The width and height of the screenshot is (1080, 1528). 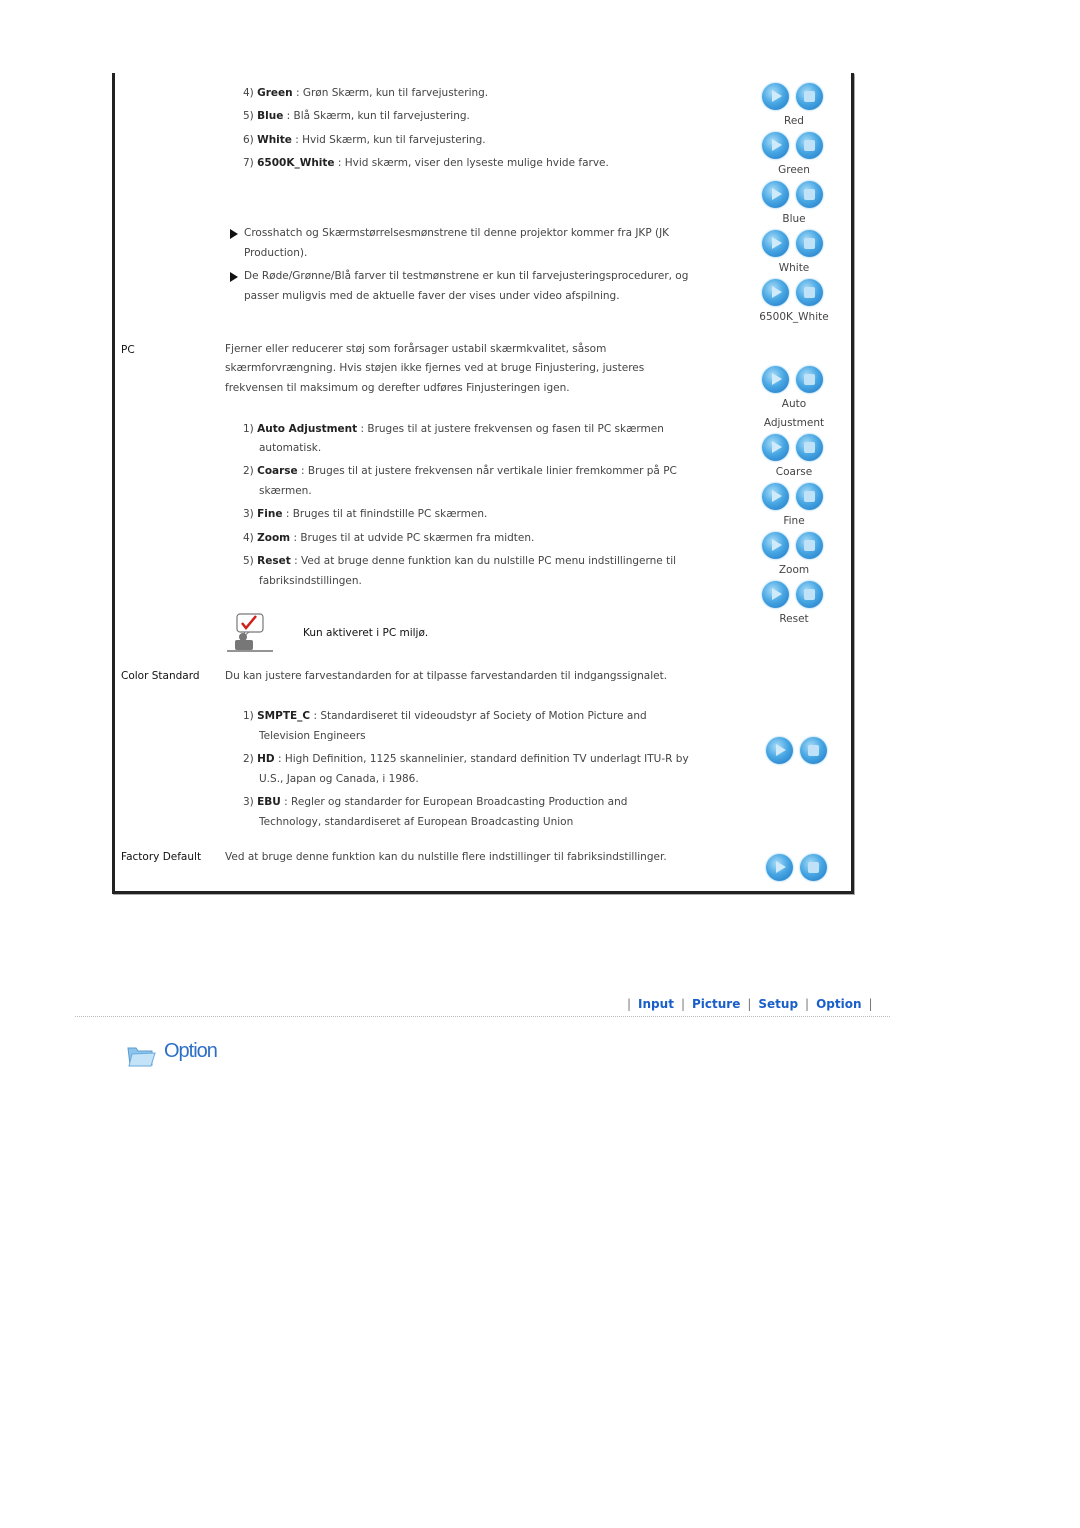 What do you see at coordinates (656, 1004) in the screenshot?
I see `nav-link-input: Input` at bounding box center [656, 1004].